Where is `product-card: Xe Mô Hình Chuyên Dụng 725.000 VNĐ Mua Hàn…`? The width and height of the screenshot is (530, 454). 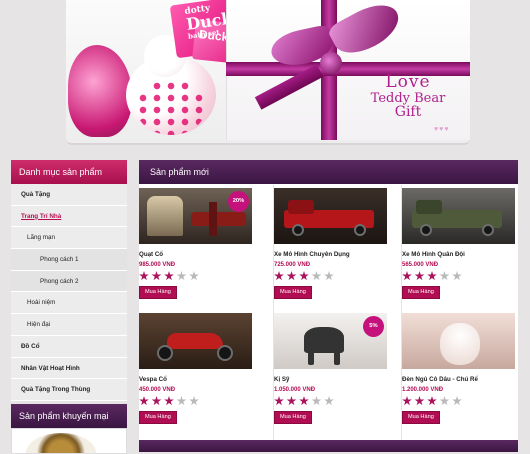 product-card: Xe Mô Hình Chuyên Dụng 725.000 VNĐ Mua Hàn… is located at coordinates (332, 243).